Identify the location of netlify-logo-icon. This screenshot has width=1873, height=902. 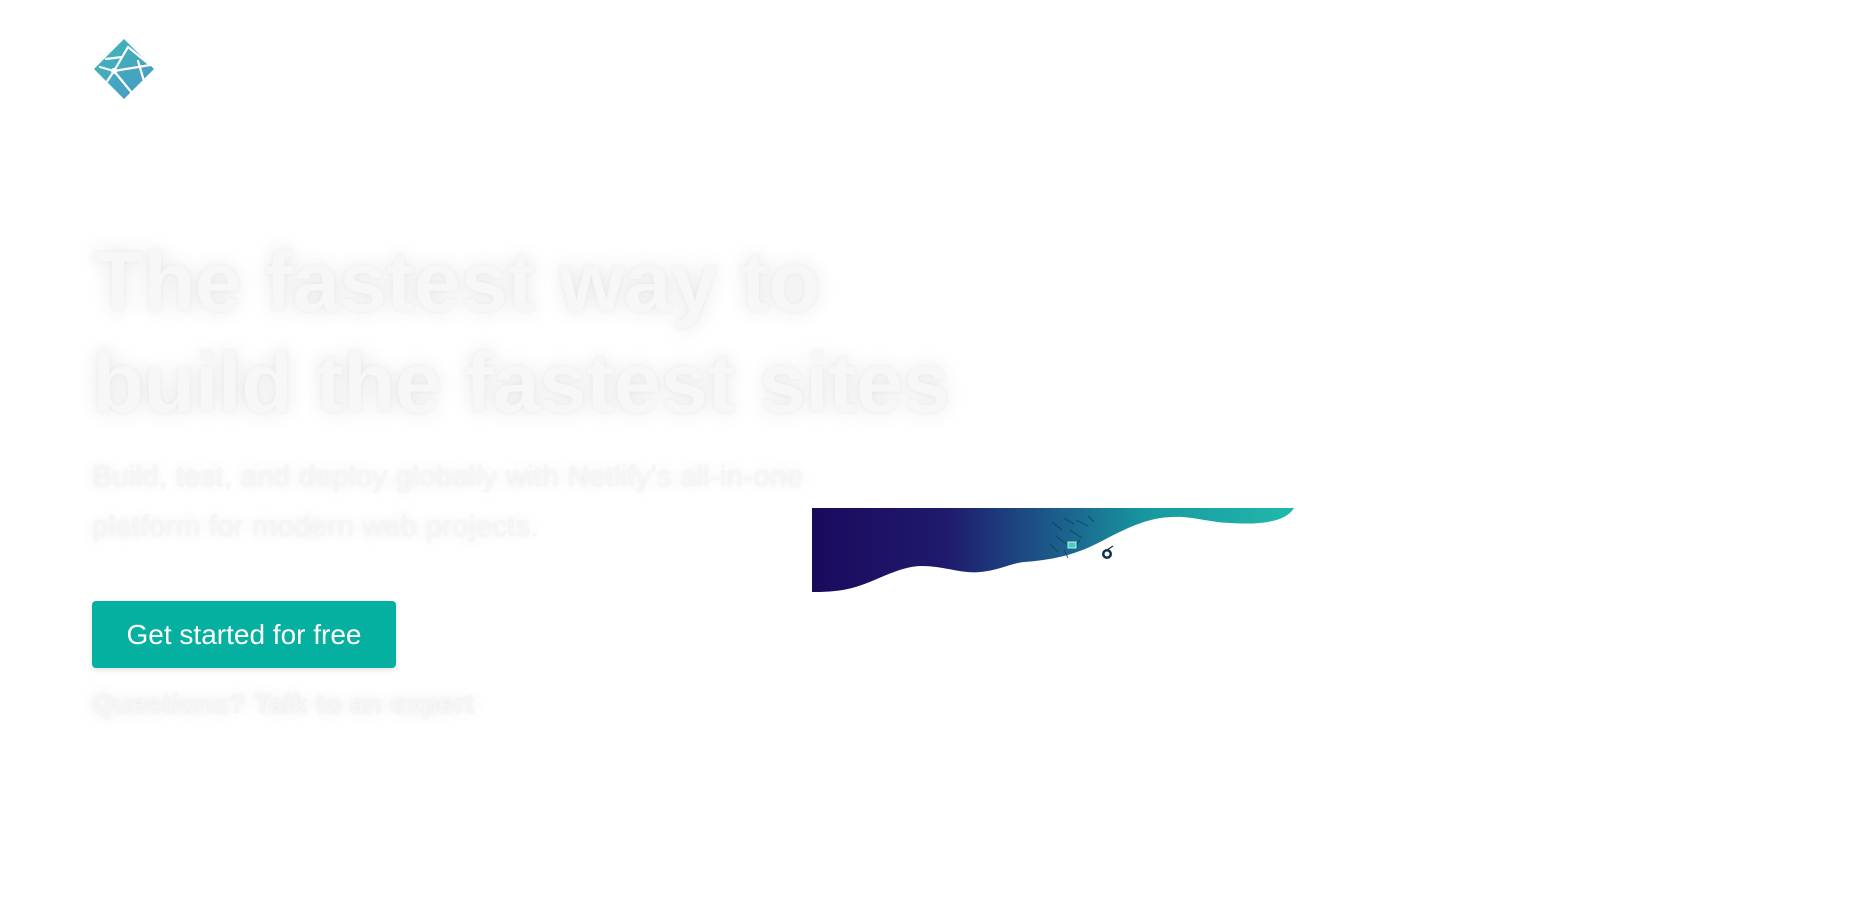
(124, 69).